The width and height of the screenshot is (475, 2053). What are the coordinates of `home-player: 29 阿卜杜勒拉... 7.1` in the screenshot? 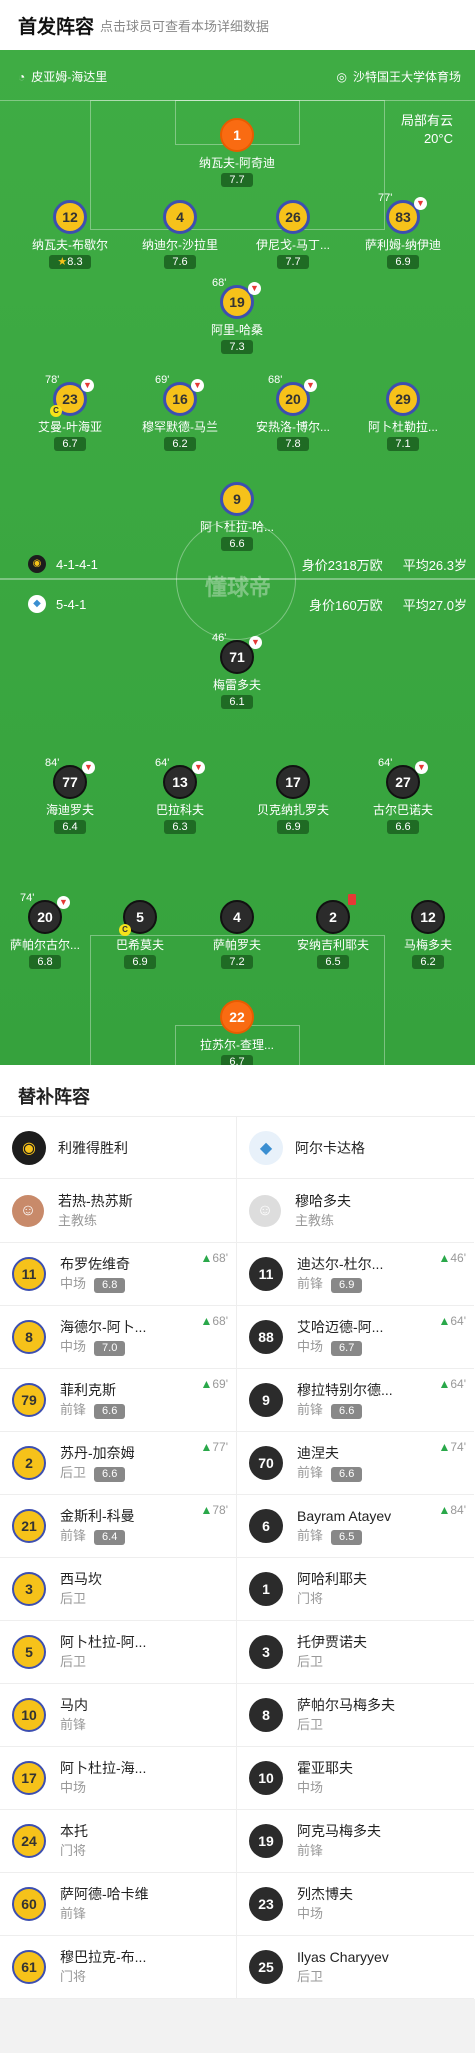 It's located at (403, 417).